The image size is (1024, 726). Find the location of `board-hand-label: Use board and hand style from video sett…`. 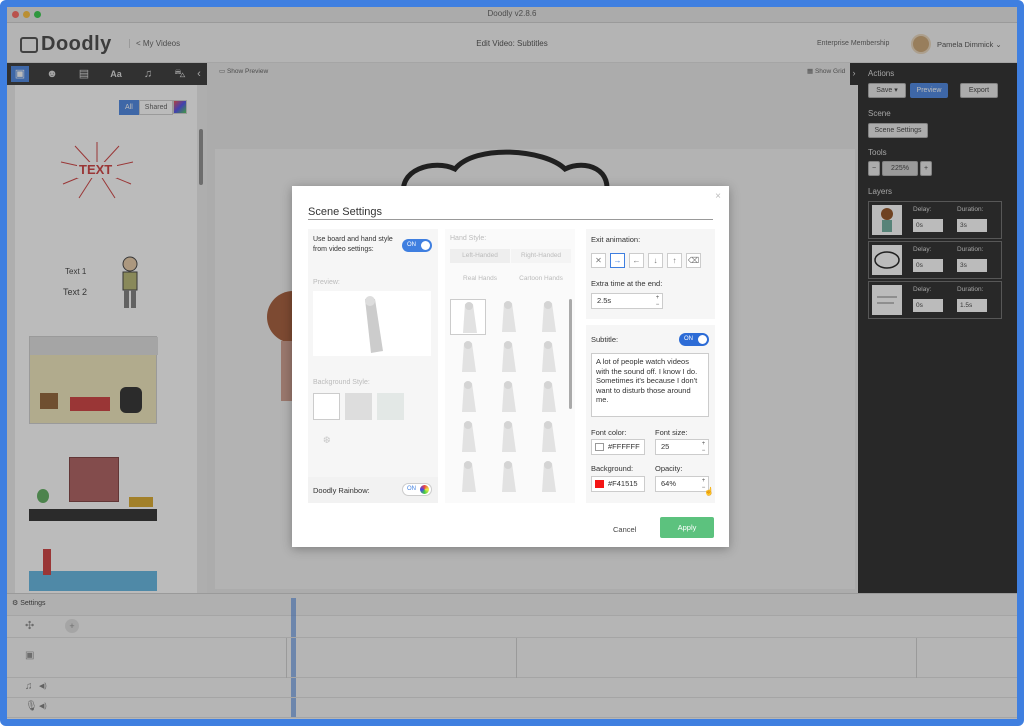

board-hand-label: Use board and hand style from video sett… is located at coordinates (353, 244).